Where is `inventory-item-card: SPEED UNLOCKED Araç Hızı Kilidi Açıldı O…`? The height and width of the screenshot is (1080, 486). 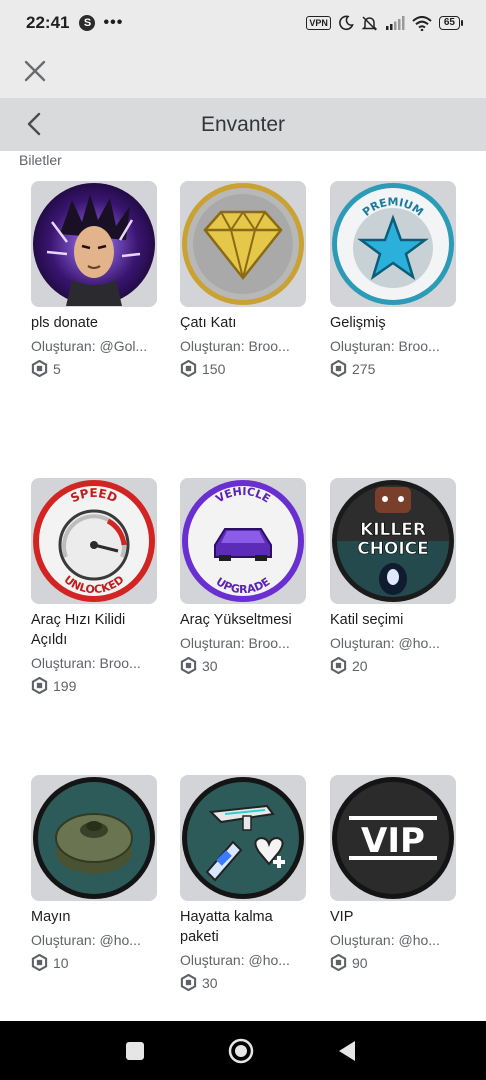 inventory-item-card: SPEED UNLOCKED Araç Hızı Kilidi Açıldı O… is located at coordinates (94, 586).